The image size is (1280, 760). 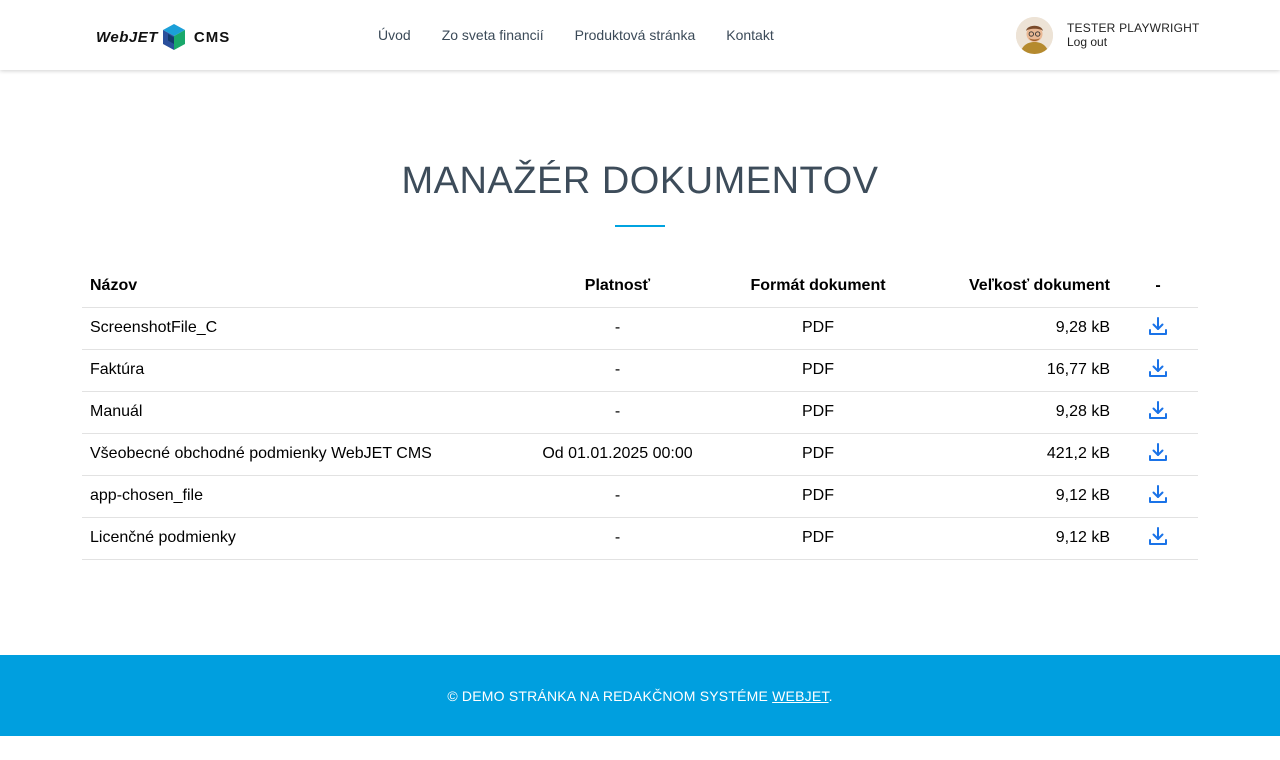 I want to click on user-panel: TESTER PLAYWRIGHT Log out, so click(x=1108, y=35).